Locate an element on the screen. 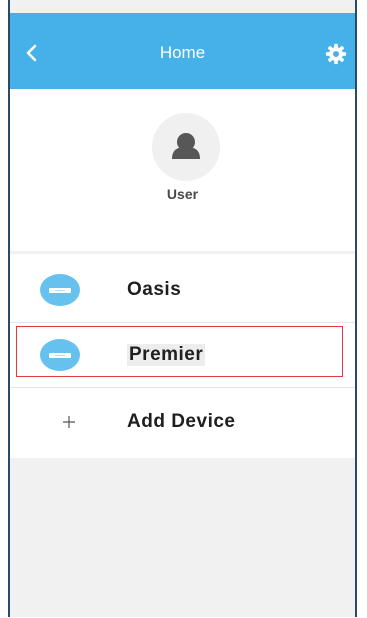  add-device-label: Add Device is located at coordinates (181, 421).